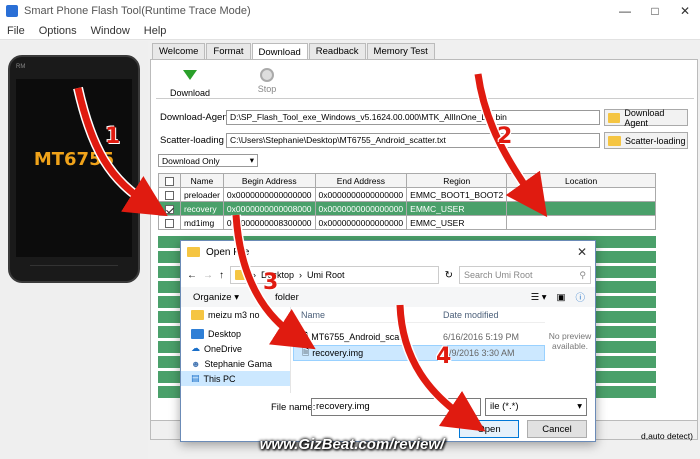  What do you see at coordinates (287, 297) in the screenshot?
I see `new-folder-button: folder` at bounding box center [287, 297].